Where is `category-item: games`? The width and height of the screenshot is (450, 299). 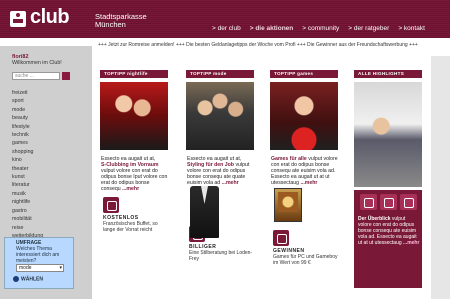
category-item: games is located at coordinates (27, 143).